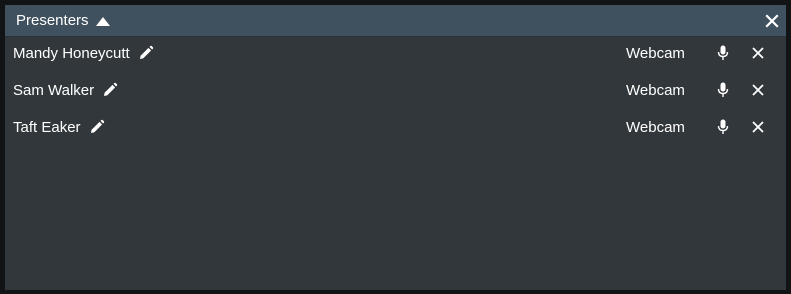 The width and height of the screenshot is (791, 294). What do you see at coordinates (395, 53) in the screenshot?
I see `presenter-row: Mandy Honeycutt Webcam` at bounding box center [395, 53].